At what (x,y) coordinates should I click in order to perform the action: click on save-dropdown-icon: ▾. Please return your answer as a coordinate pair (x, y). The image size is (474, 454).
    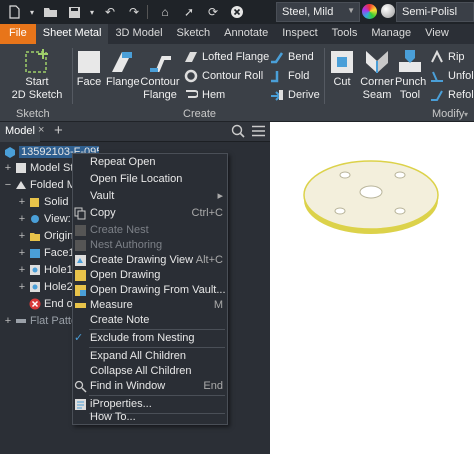
    Looking at the image, I should click on (92, 12).